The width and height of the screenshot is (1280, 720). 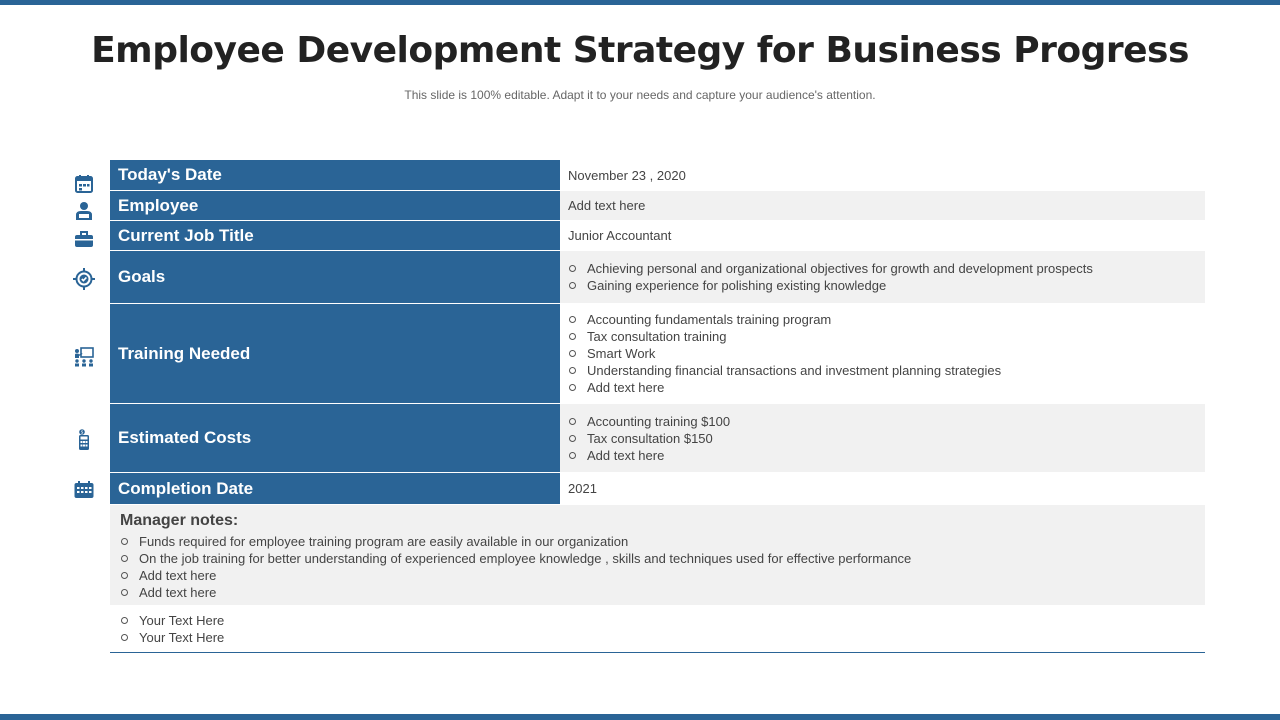 I want to click on row-employee: Employee Add text here, so click(x=657, y=206).